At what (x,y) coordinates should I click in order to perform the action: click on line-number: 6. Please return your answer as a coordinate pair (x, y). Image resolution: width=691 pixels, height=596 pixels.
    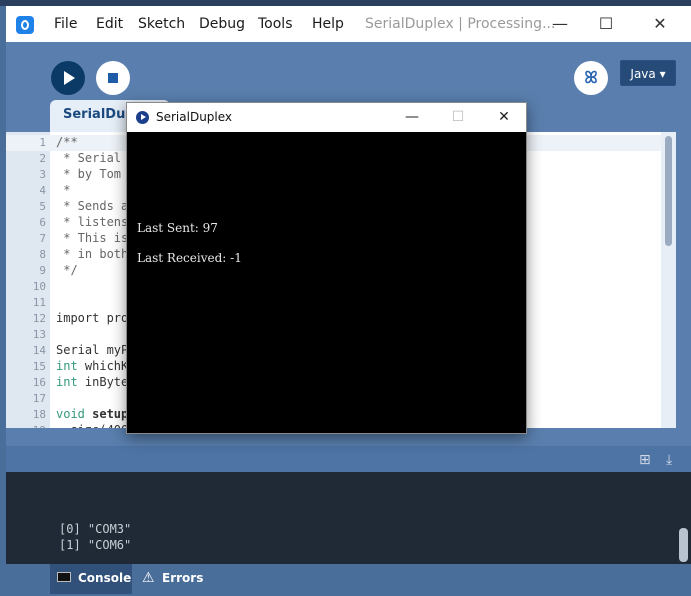
    Looking at the image, I should click on (42, 222).